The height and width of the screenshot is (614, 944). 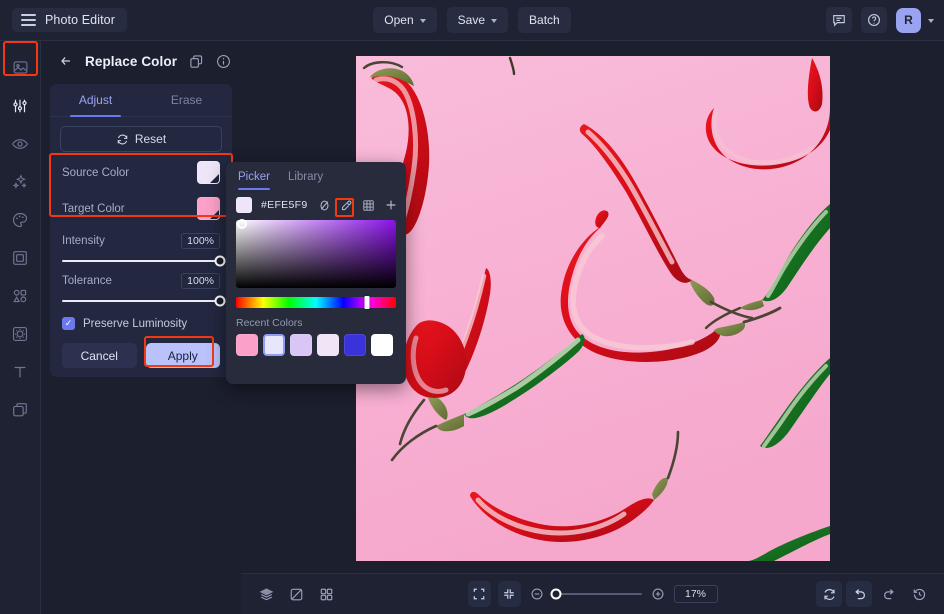 I want to click on rail-item-frame, so click(x=20, y=257).